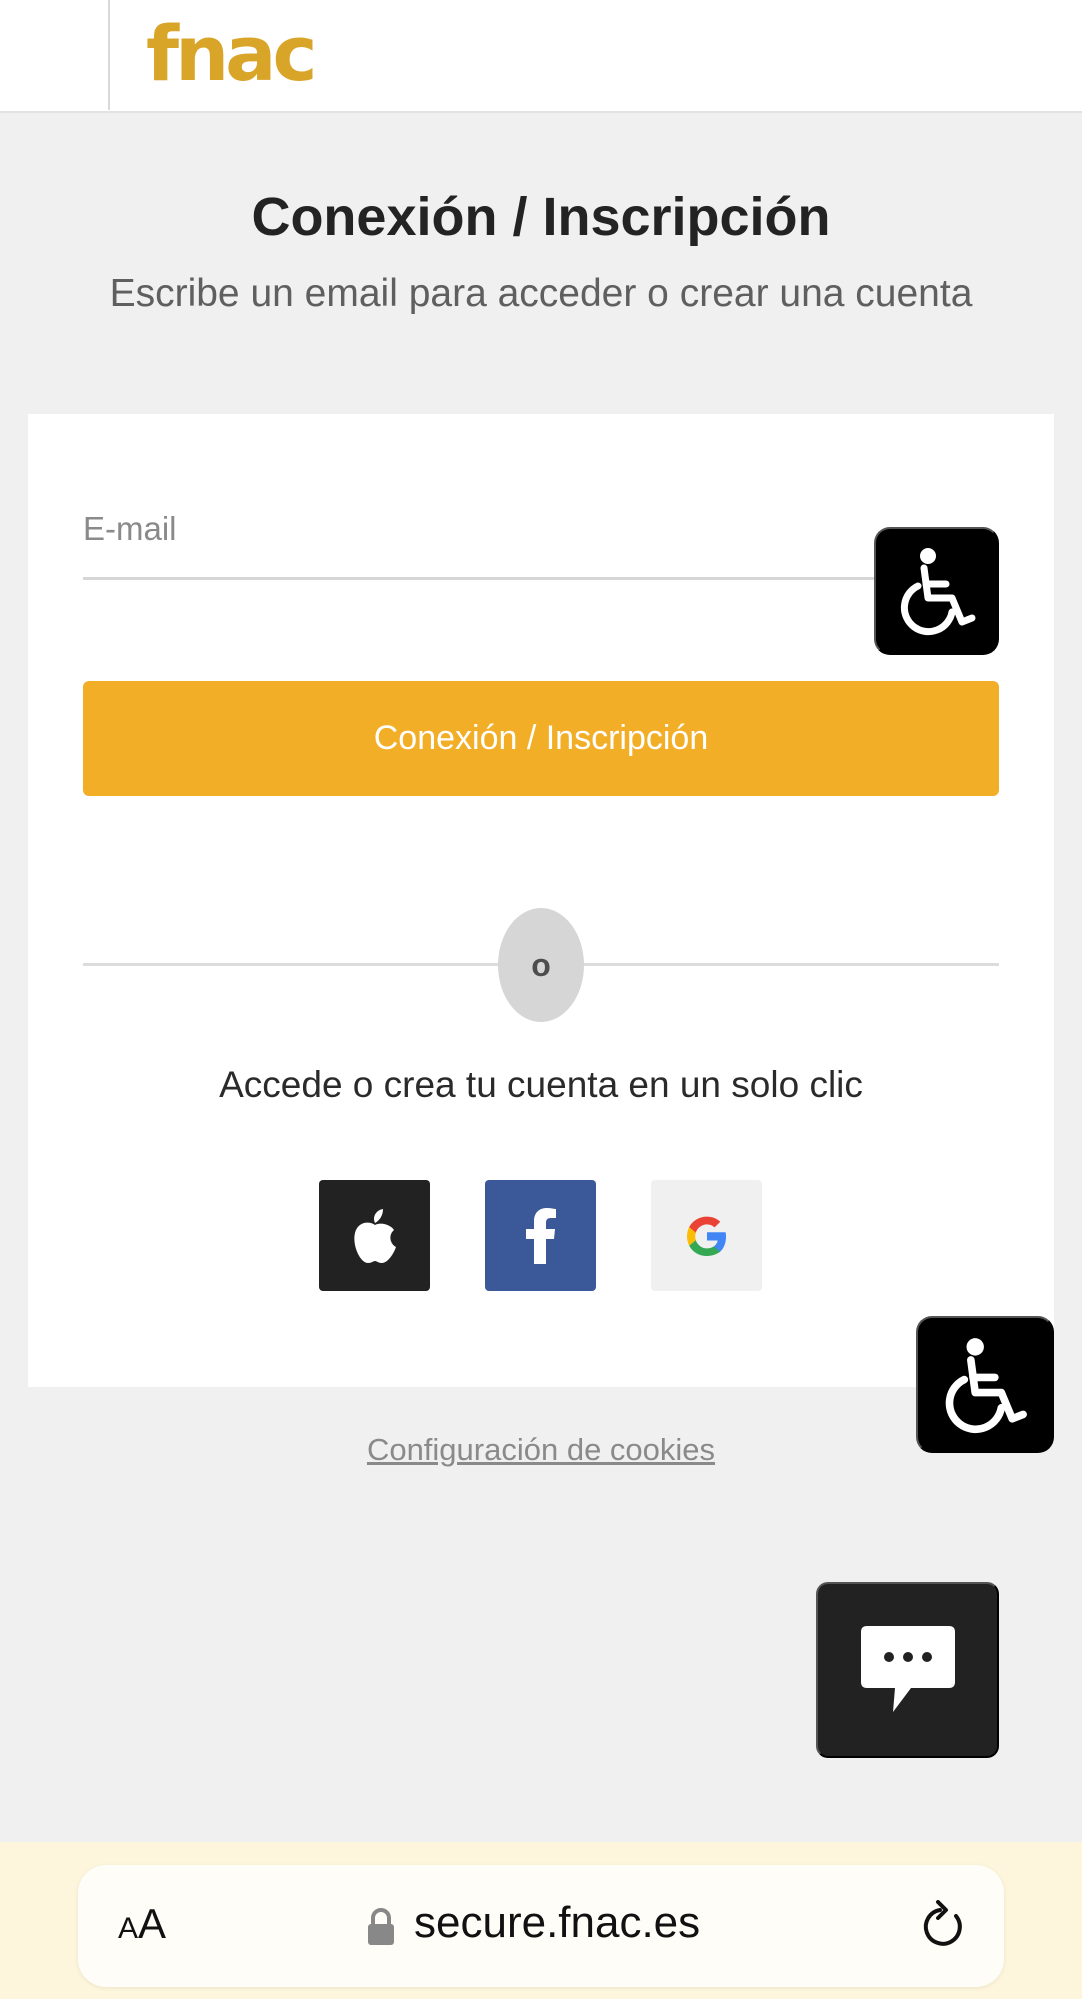 This screenshot has width=1082, height=1999. Describe the element at coordinates (540, 540) in the screenshot. I see `email-field` at that location.